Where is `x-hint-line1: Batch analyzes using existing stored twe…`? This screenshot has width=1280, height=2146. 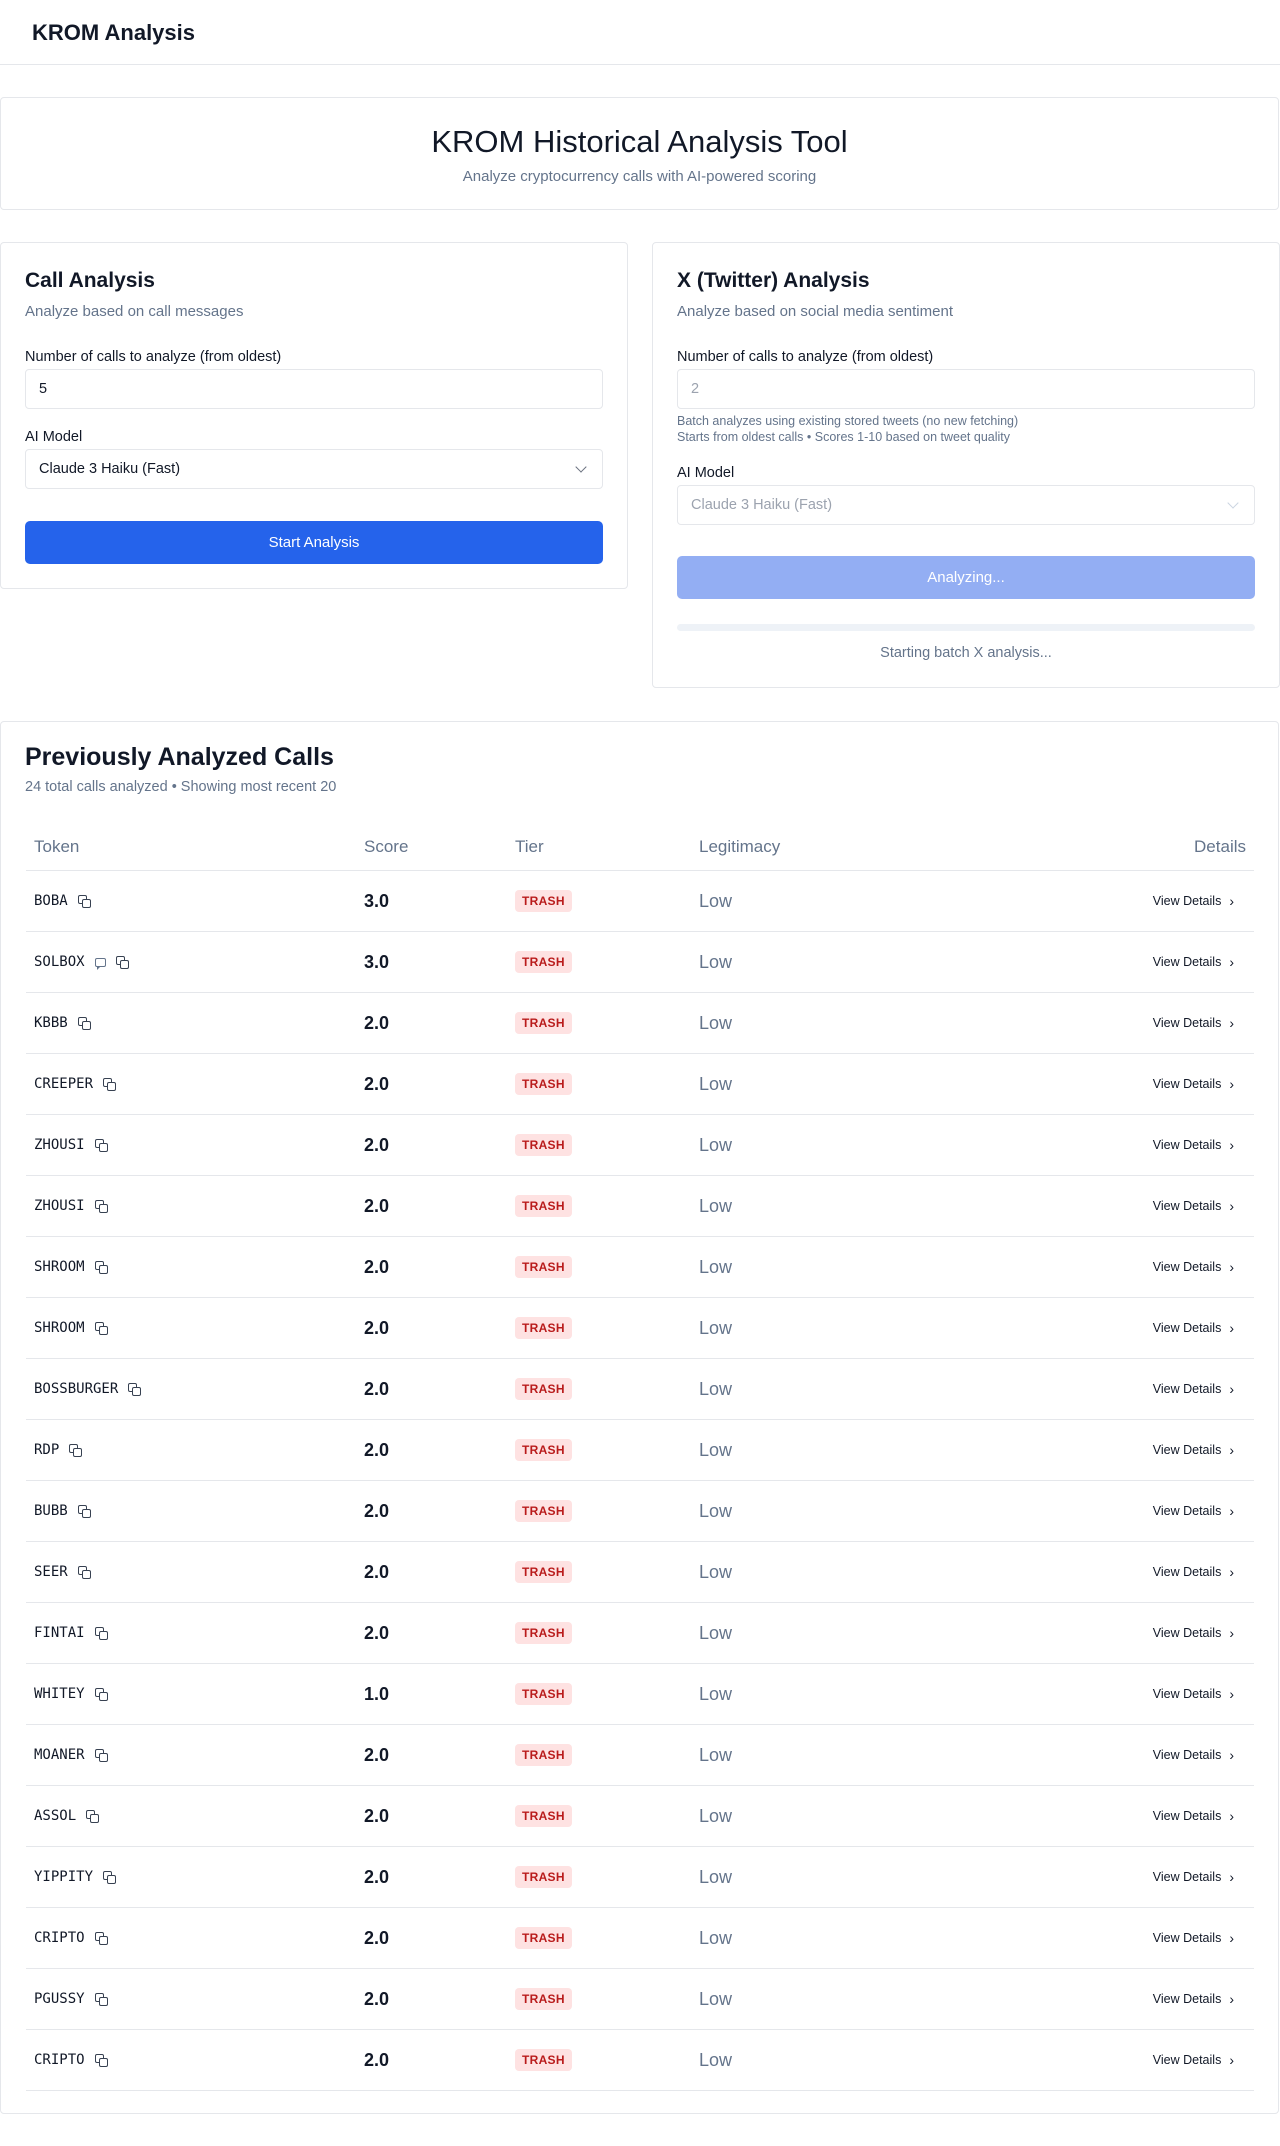 x-hint-line1: Batch analyzes using existing stored twe… is located at coordinates (848, 421).